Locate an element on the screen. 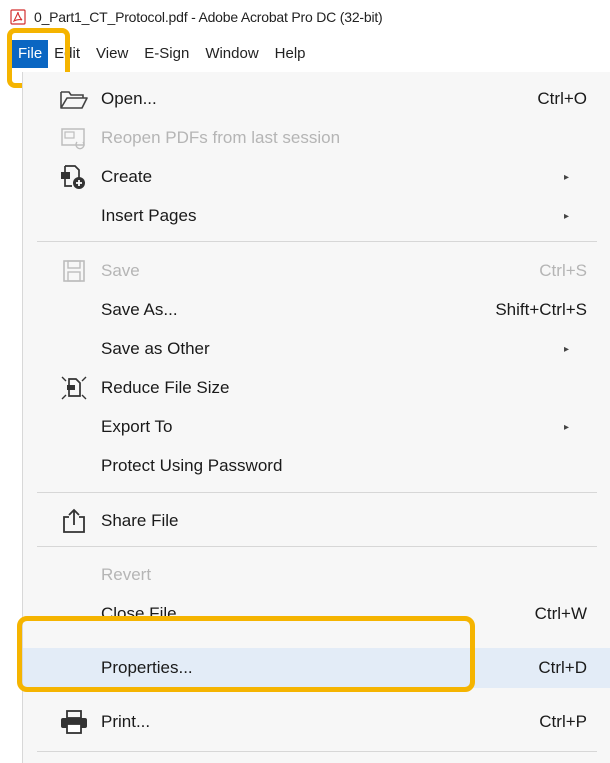 This screenshot has width=610, height=763. menu-bar: File Edit View E-Sign Window Help is located at coordinates (305, 54).